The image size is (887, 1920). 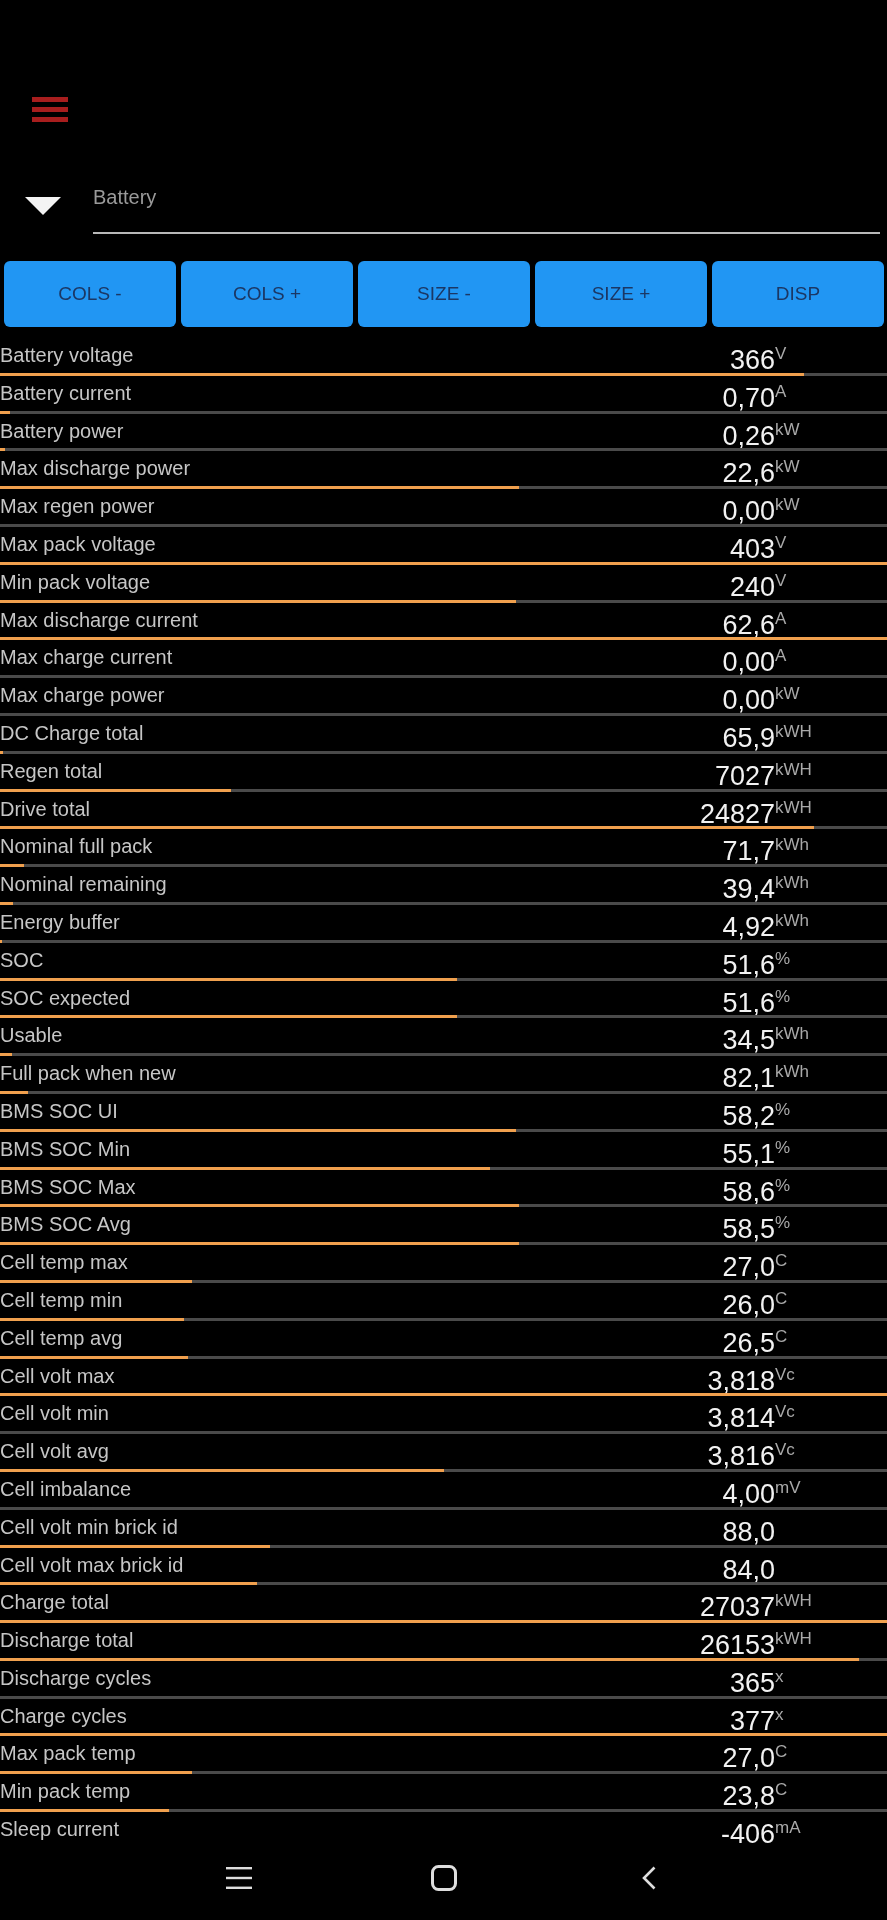 I want to click on group-dropdown: Battery, so click(x=486, y=210).